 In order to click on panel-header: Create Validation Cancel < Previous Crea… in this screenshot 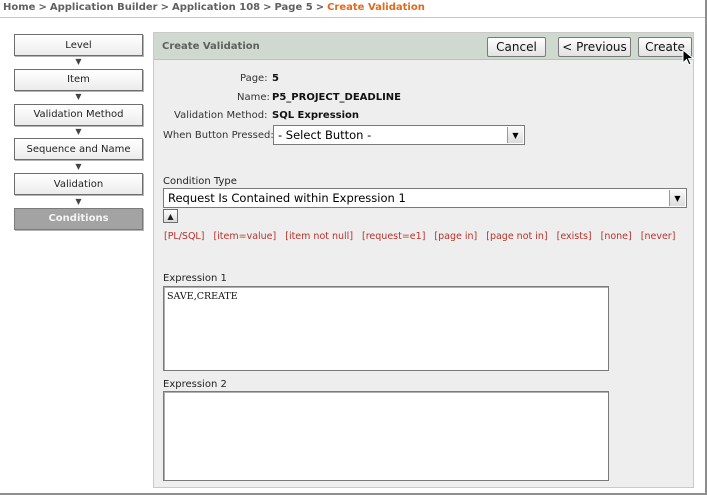, I will do `click(424, 49)`.